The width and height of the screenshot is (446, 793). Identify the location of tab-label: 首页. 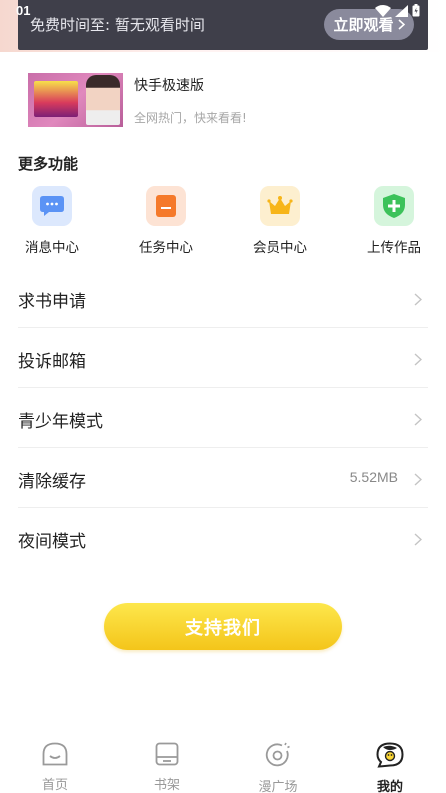
(54, 785).